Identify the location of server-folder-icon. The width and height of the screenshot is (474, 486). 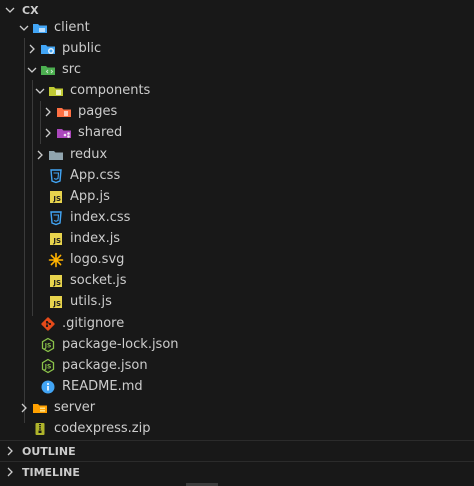
(40, 408).